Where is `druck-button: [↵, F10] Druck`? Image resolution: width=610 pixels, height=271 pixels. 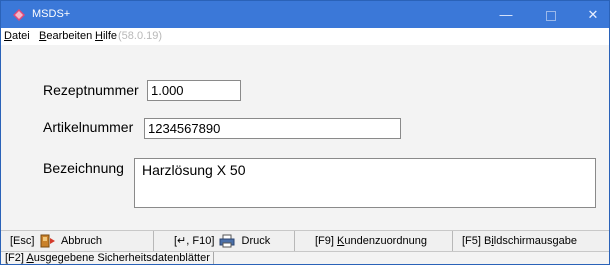 druck-button: [↵, F10] Druck is located at coordinates (224, 241).